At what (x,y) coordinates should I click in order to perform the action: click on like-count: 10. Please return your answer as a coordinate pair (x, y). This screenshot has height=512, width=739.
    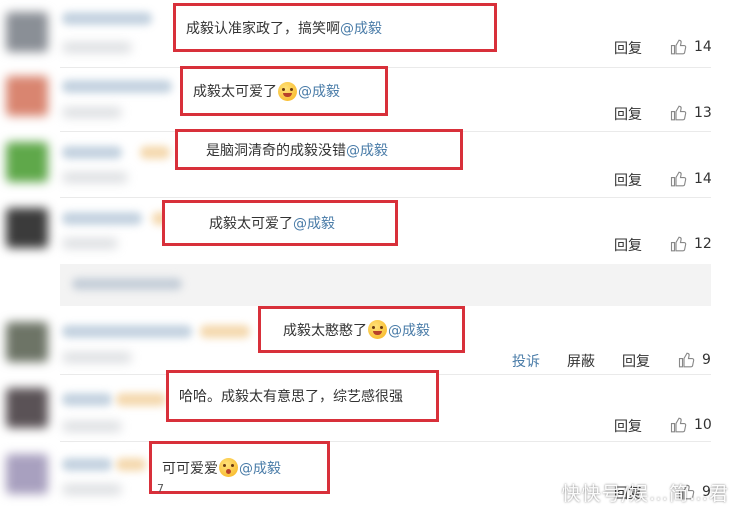
    Looking at the image, I should click on (703, 425).